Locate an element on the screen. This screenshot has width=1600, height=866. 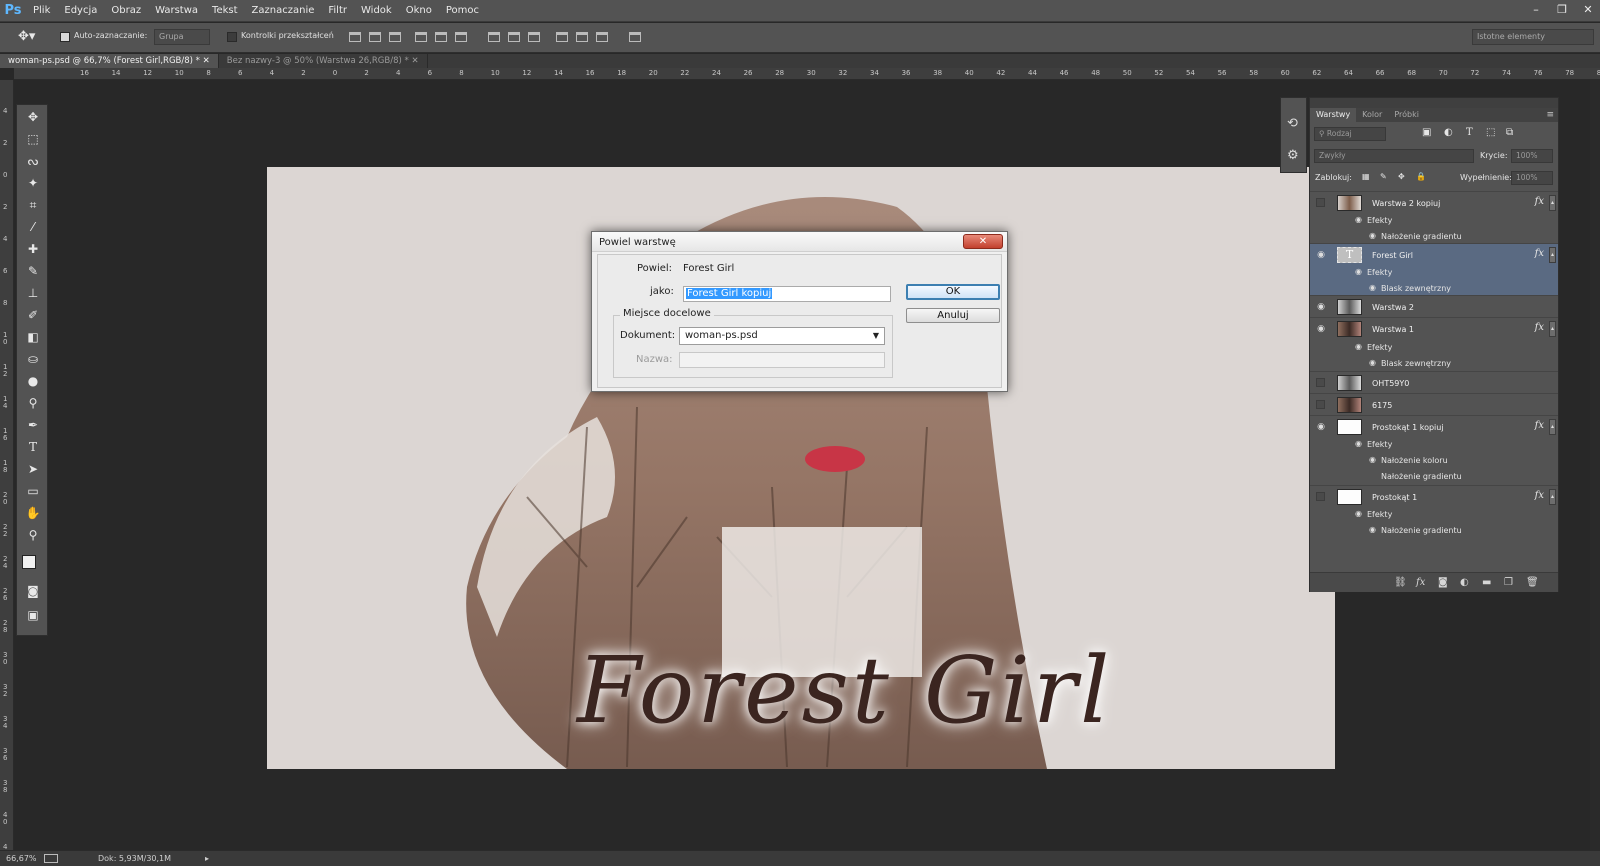
dodge-tool-icon: ⚲ is located at coordinates (33, 403).